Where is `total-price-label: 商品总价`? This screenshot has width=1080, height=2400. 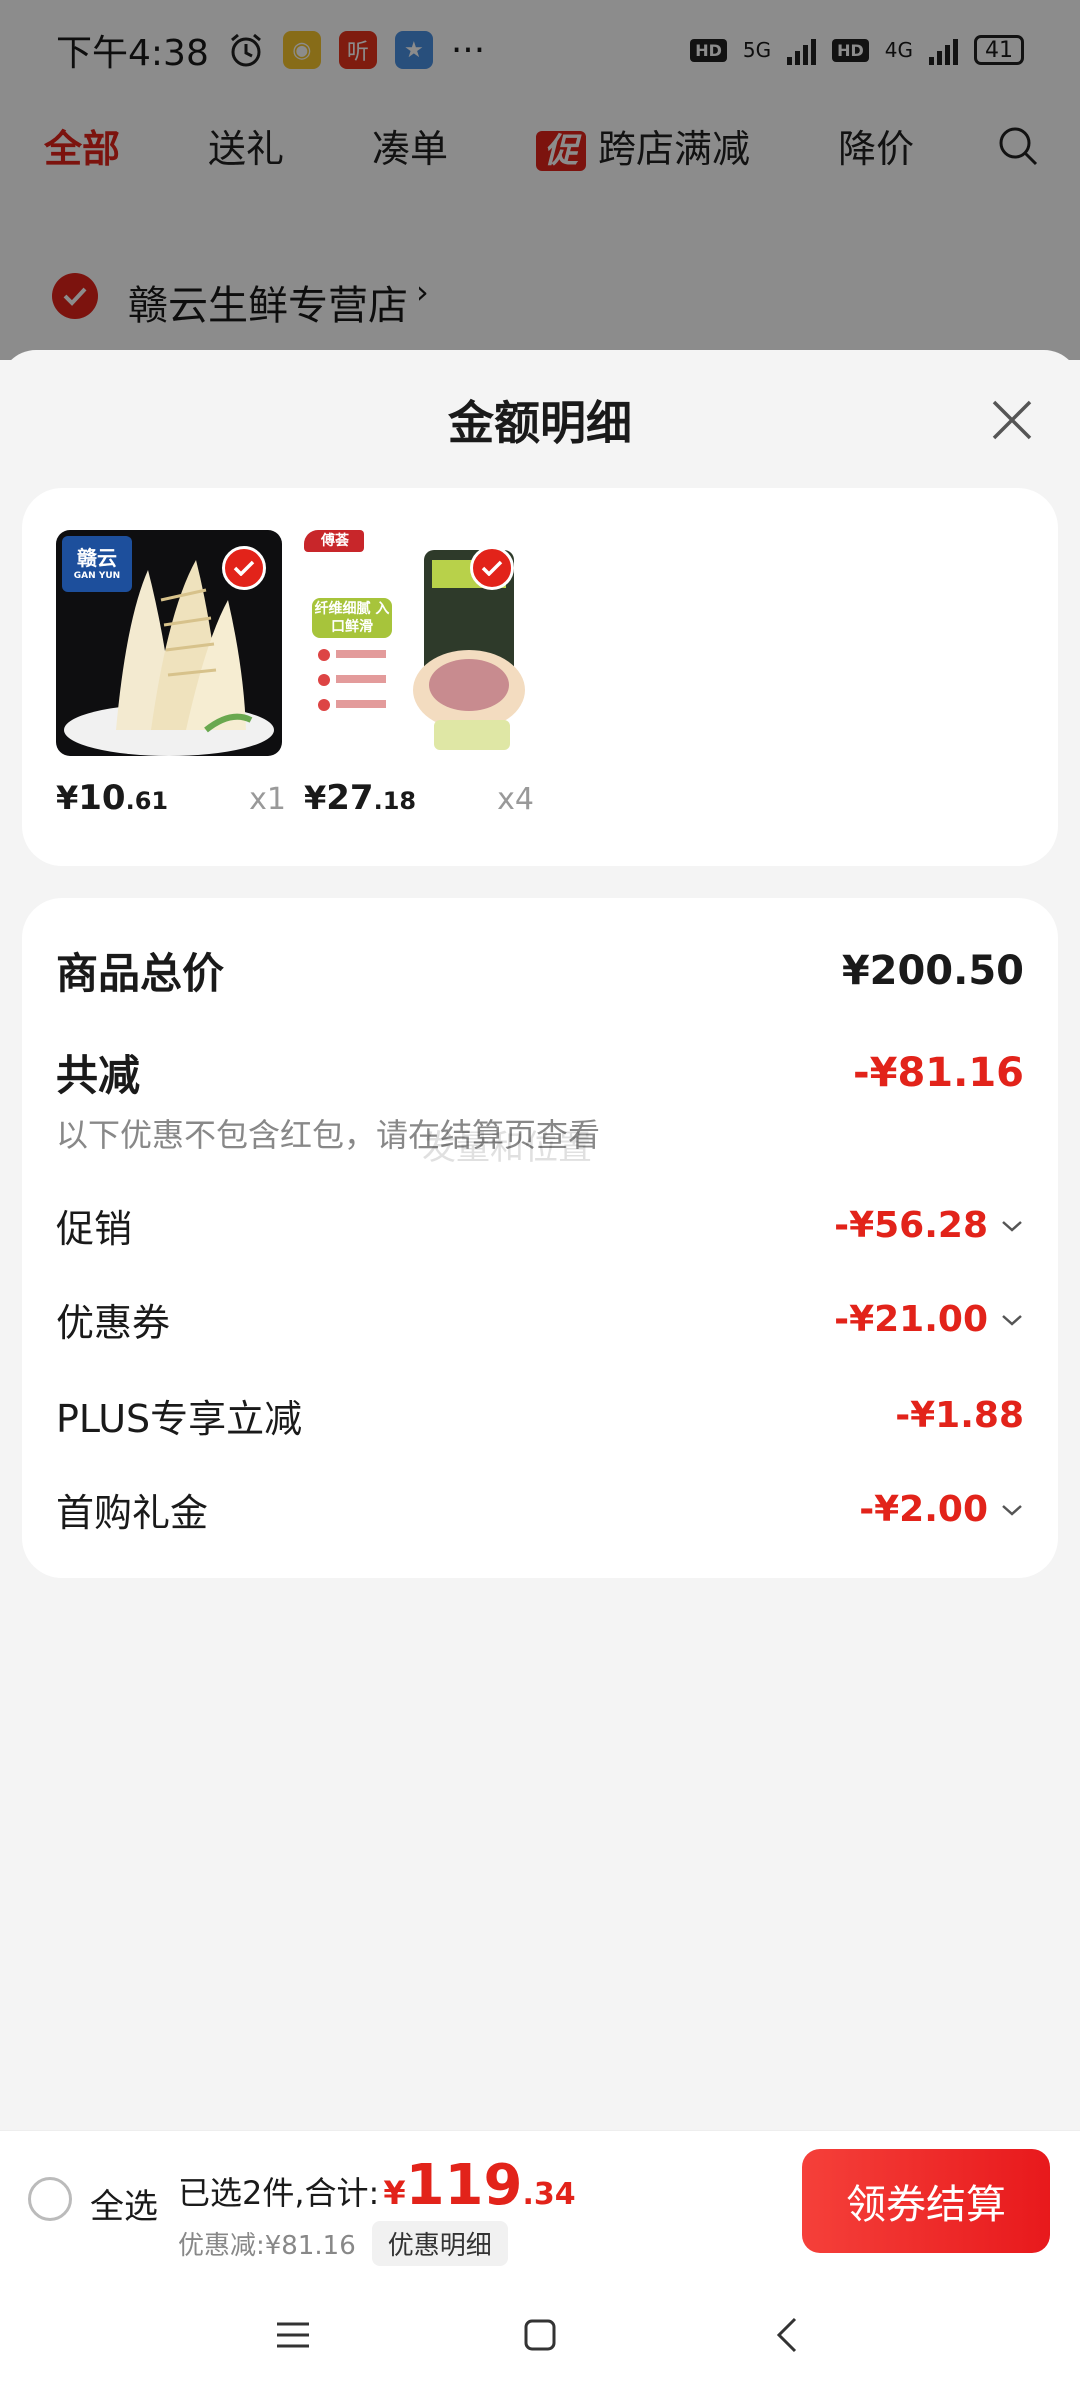 total-price-label: 商品总价 is located at coordinates (140, 973).